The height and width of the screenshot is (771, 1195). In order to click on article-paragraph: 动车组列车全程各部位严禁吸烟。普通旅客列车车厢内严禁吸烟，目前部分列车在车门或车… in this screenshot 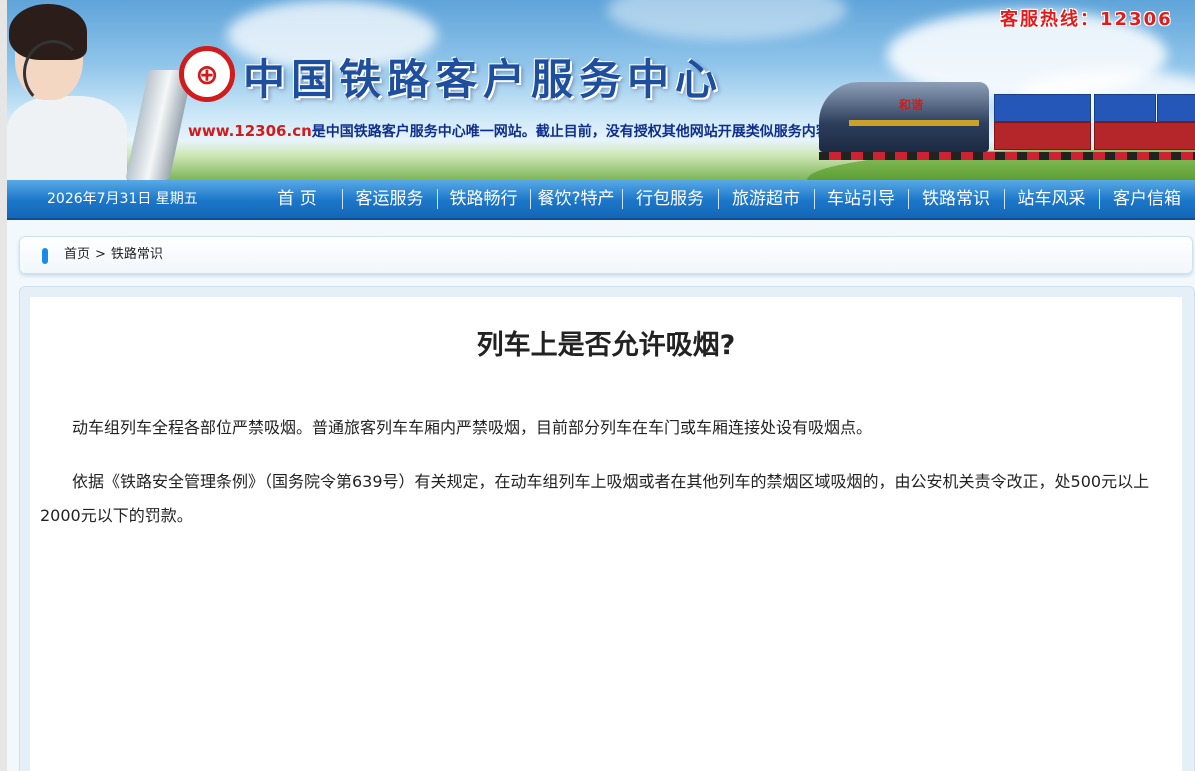, I will do `click(472, 427)`.